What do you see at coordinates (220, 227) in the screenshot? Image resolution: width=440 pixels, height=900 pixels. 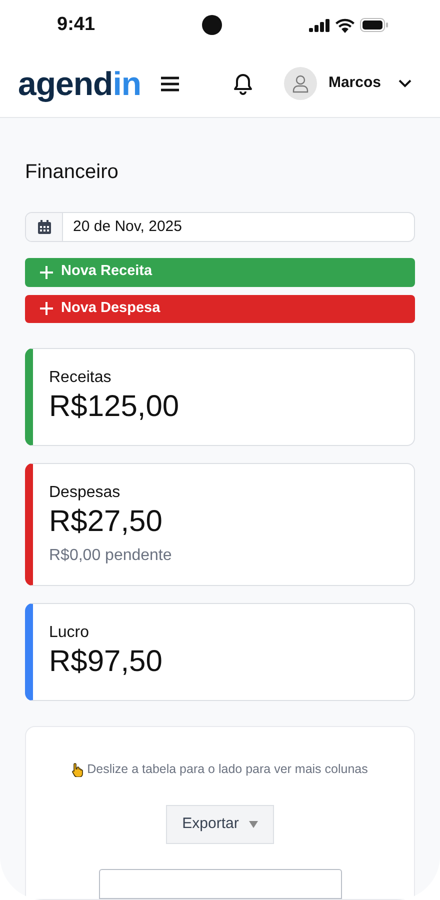 I see `date-field: 20 de Nov, 2025` at bounding box center [220, 227].